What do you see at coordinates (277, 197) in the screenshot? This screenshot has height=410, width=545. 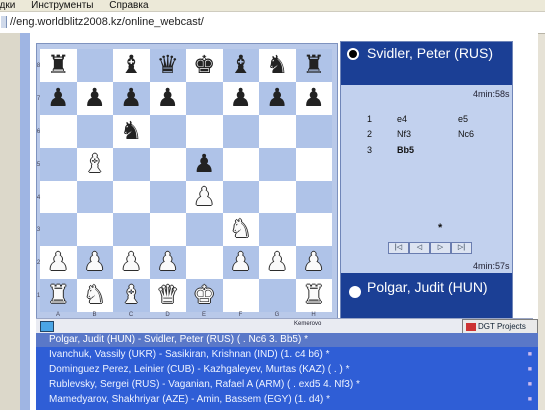 I see `board-square-g4` at bounding box center [277, 197].